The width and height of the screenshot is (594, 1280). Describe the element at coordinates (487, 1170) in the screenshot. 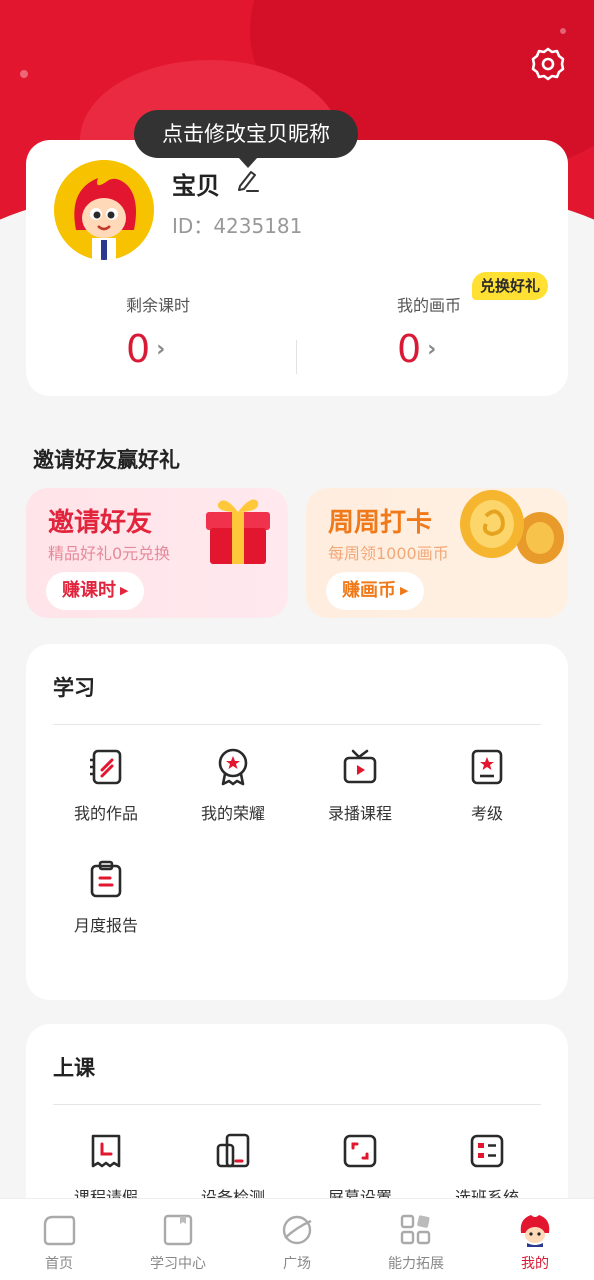

I see `class-selection-item: 选班系统` at that location.